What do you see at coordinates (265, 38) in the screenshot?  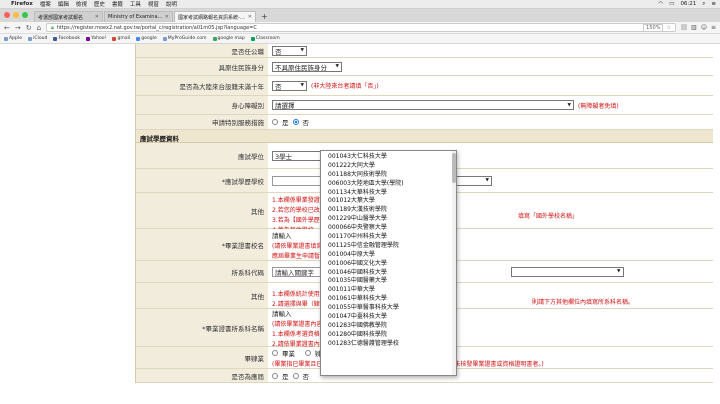 I see `bookmark-item: Classroom` at bounding box center [265, 38].